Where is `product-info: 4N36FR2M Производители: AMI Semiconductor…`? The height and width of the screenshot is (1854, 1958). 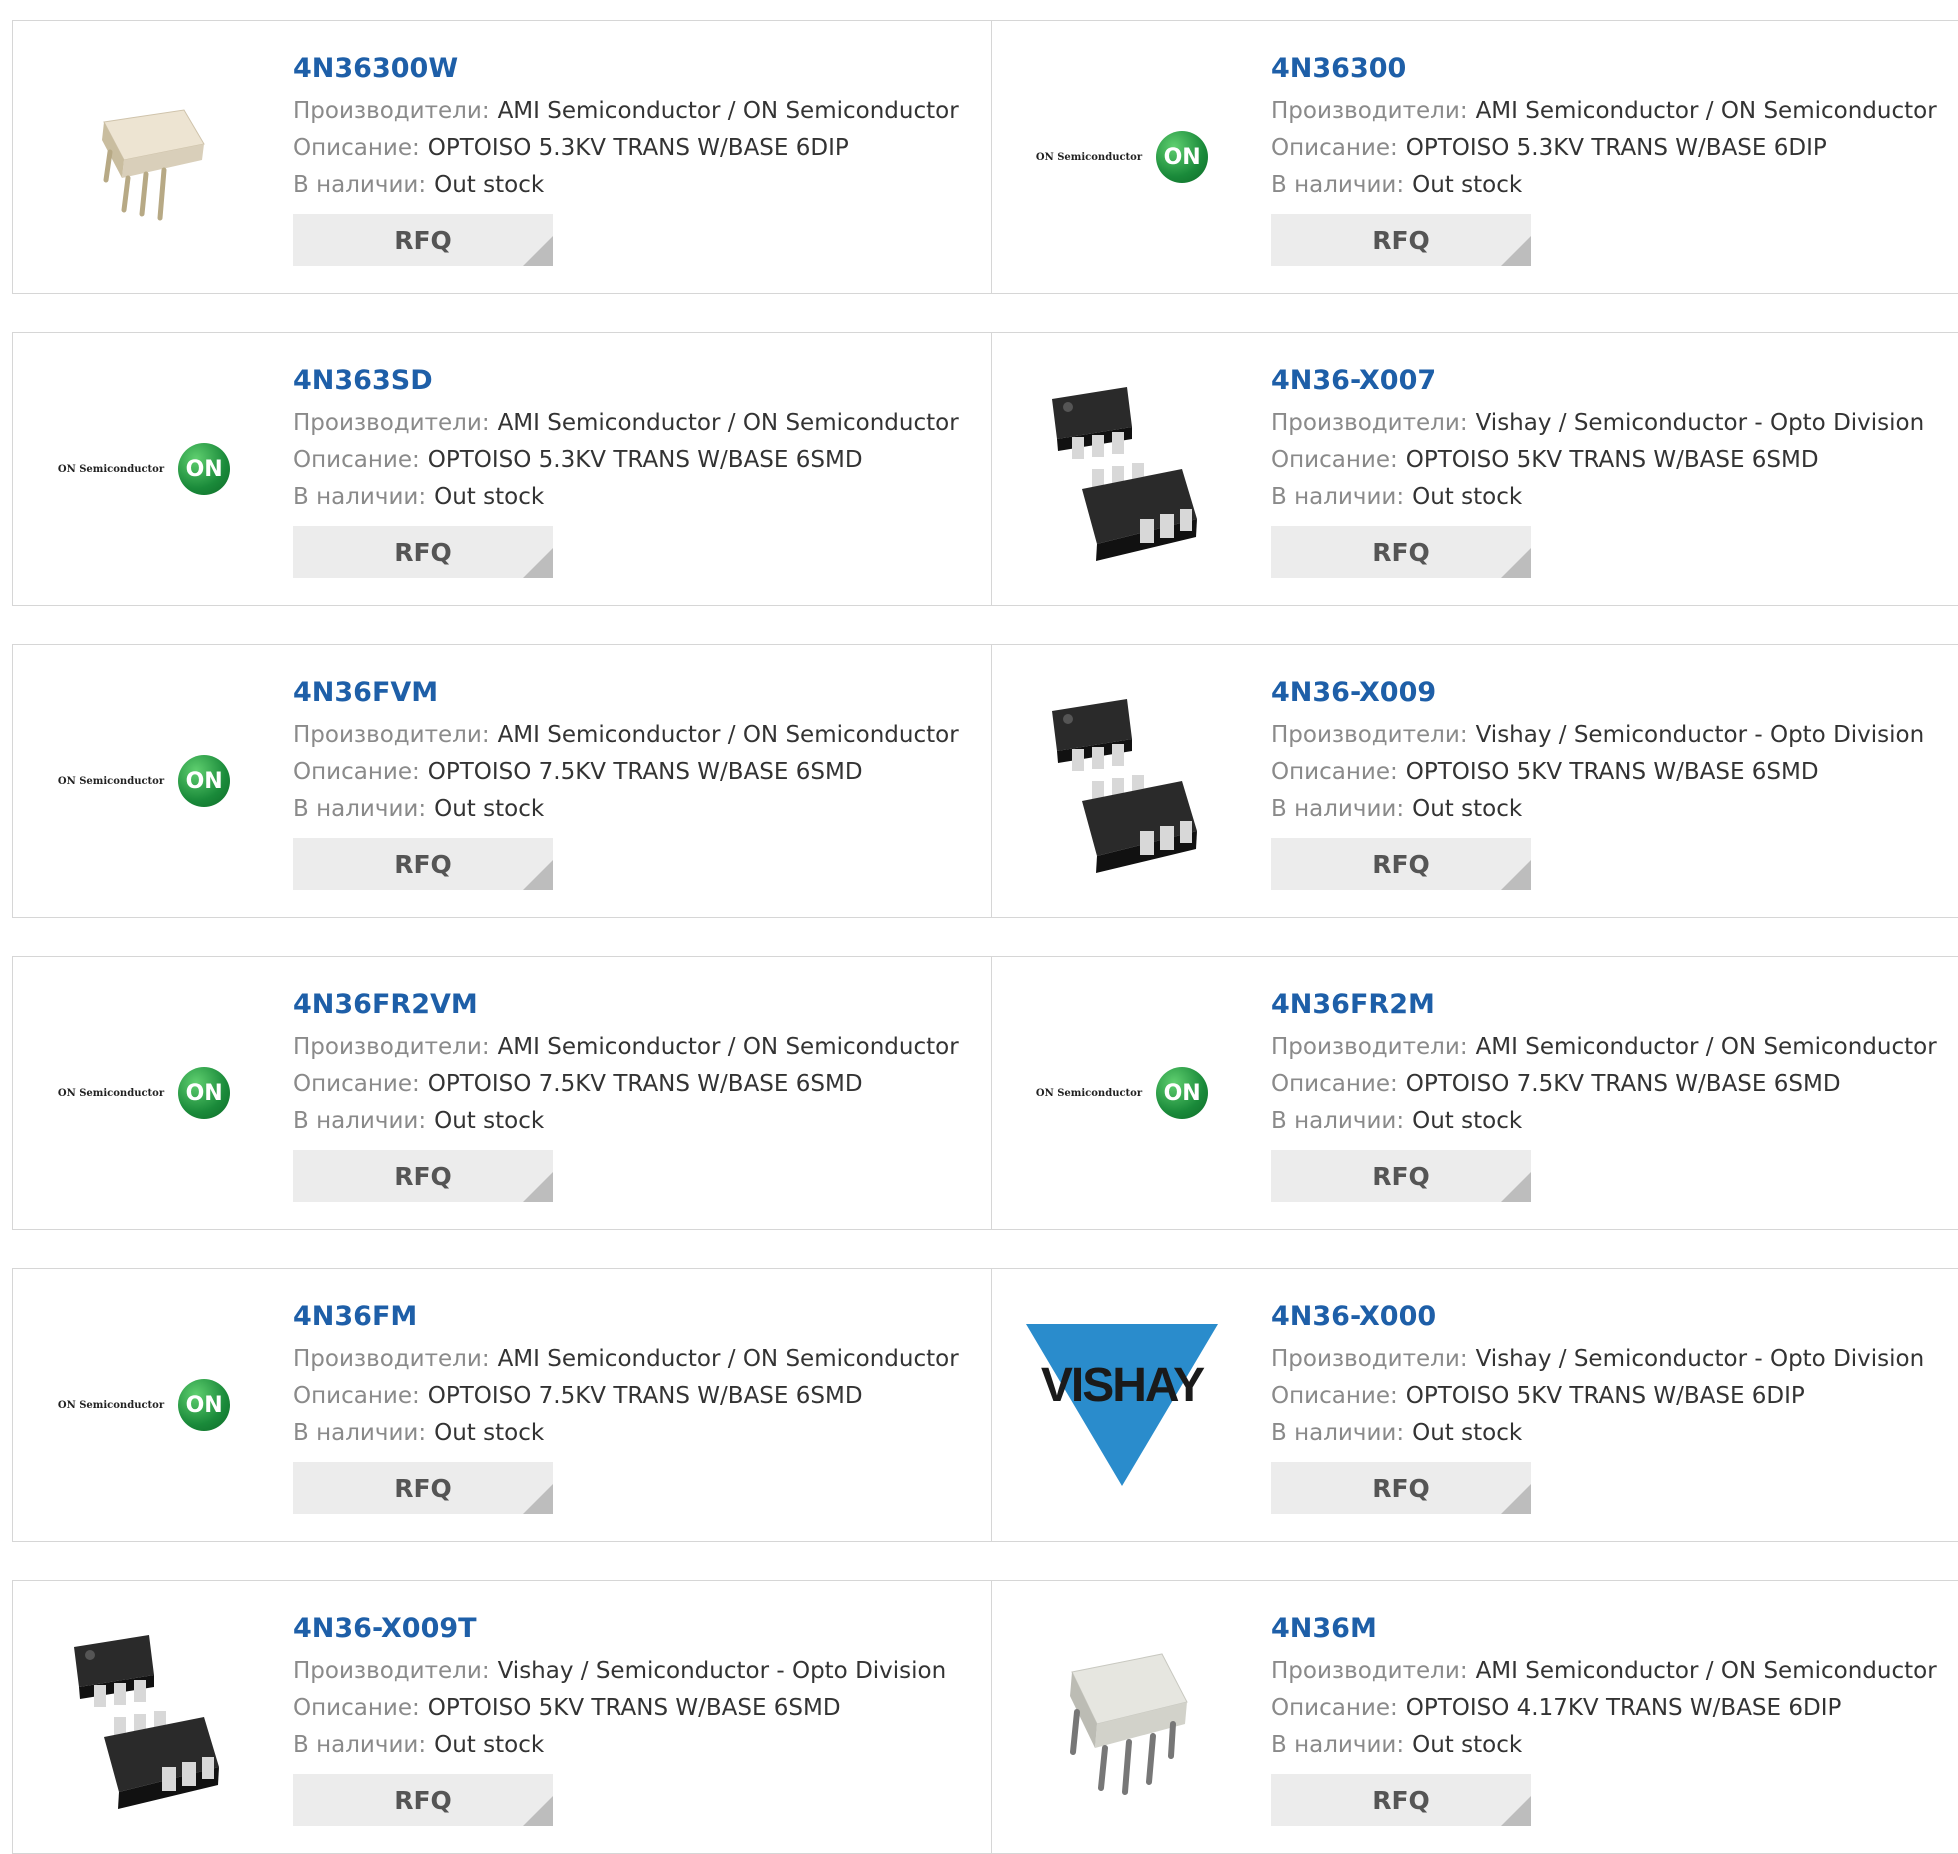 product-info: 4N36FR2M Производители: AMI Semiconductor… is located at coordinates (1614, 1093).